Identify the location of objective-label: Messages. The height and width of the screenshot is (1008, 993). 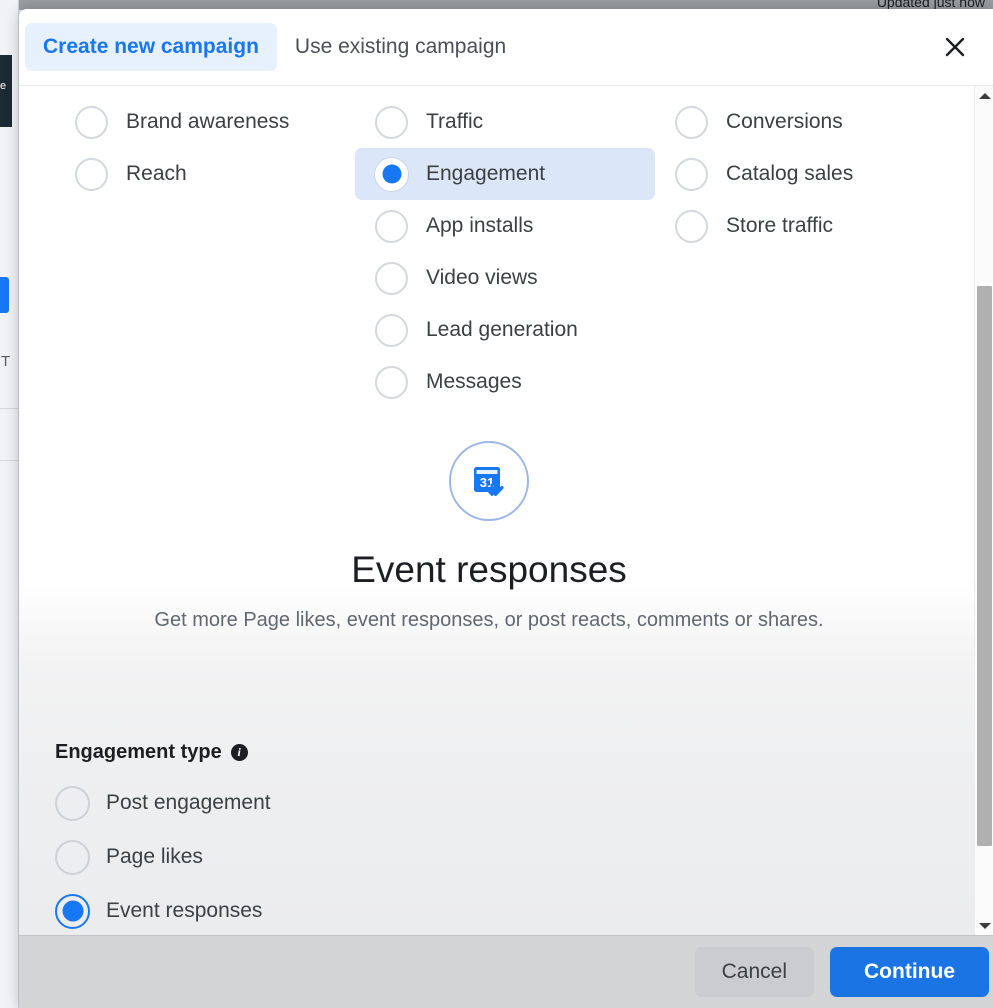
(474, 382).